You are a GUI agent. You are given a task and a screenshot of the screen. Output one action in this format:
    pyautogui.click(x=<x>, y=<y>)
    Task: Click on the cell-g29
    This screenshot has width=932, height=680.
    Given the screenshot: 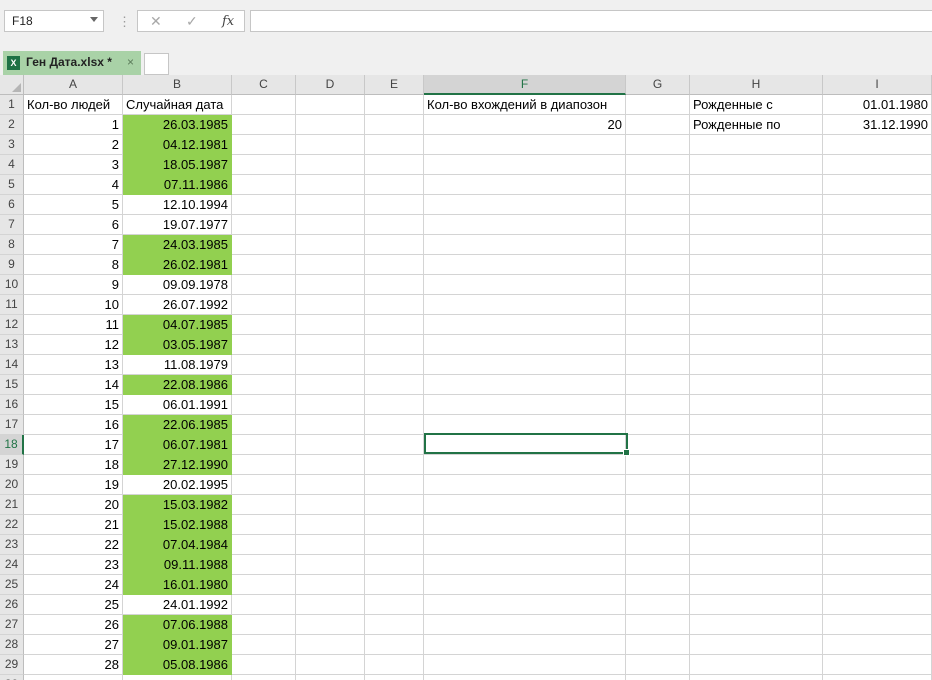 What is the action you would take?
    pyautogui.click(x=658, y=665)
    